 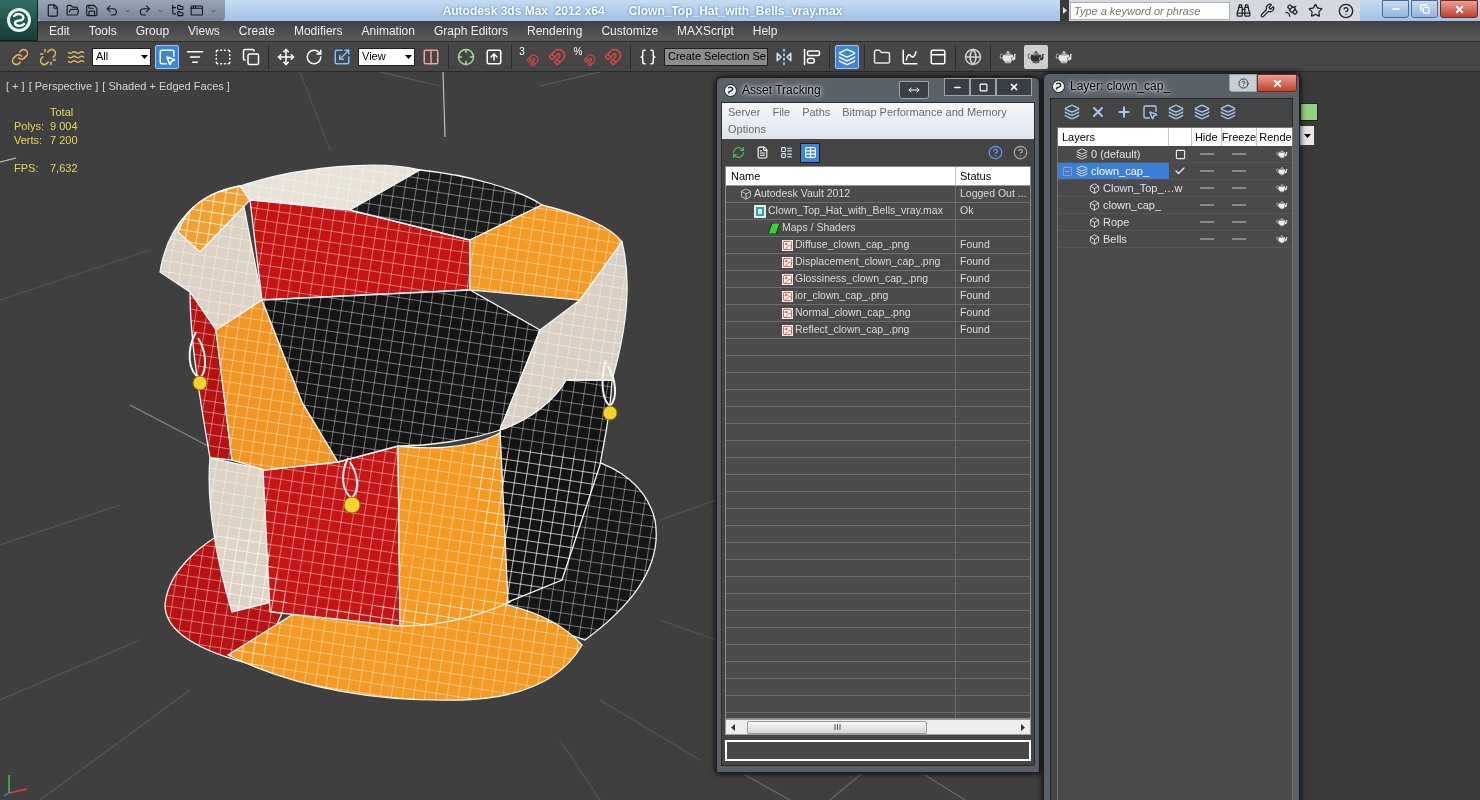 What do you see at coordinates (816, 112) in the screenshot?
I see `menu-item: Paths` at bounding box center [816, 112].